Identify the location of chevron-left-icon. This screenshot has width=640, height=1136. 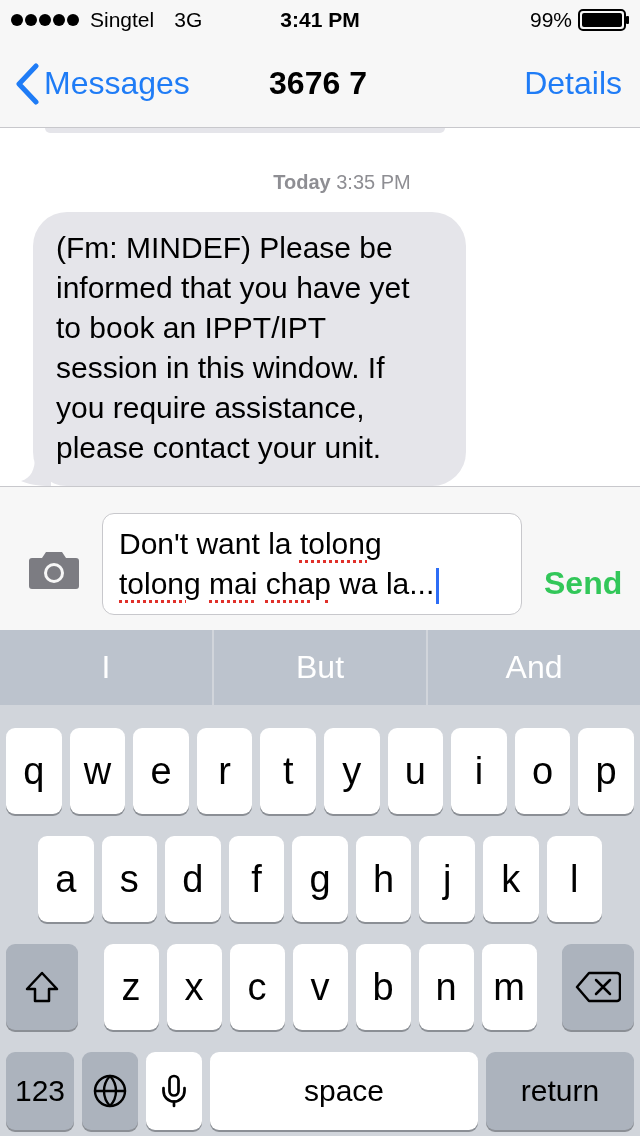
(27, 83).